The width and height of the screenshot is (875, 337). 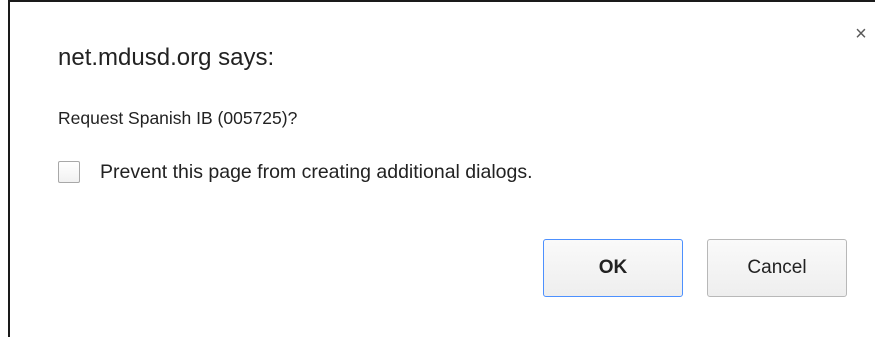 I want to click on dialog-message: Request Spanish IB (005725)?, so click(x=178, y=118).